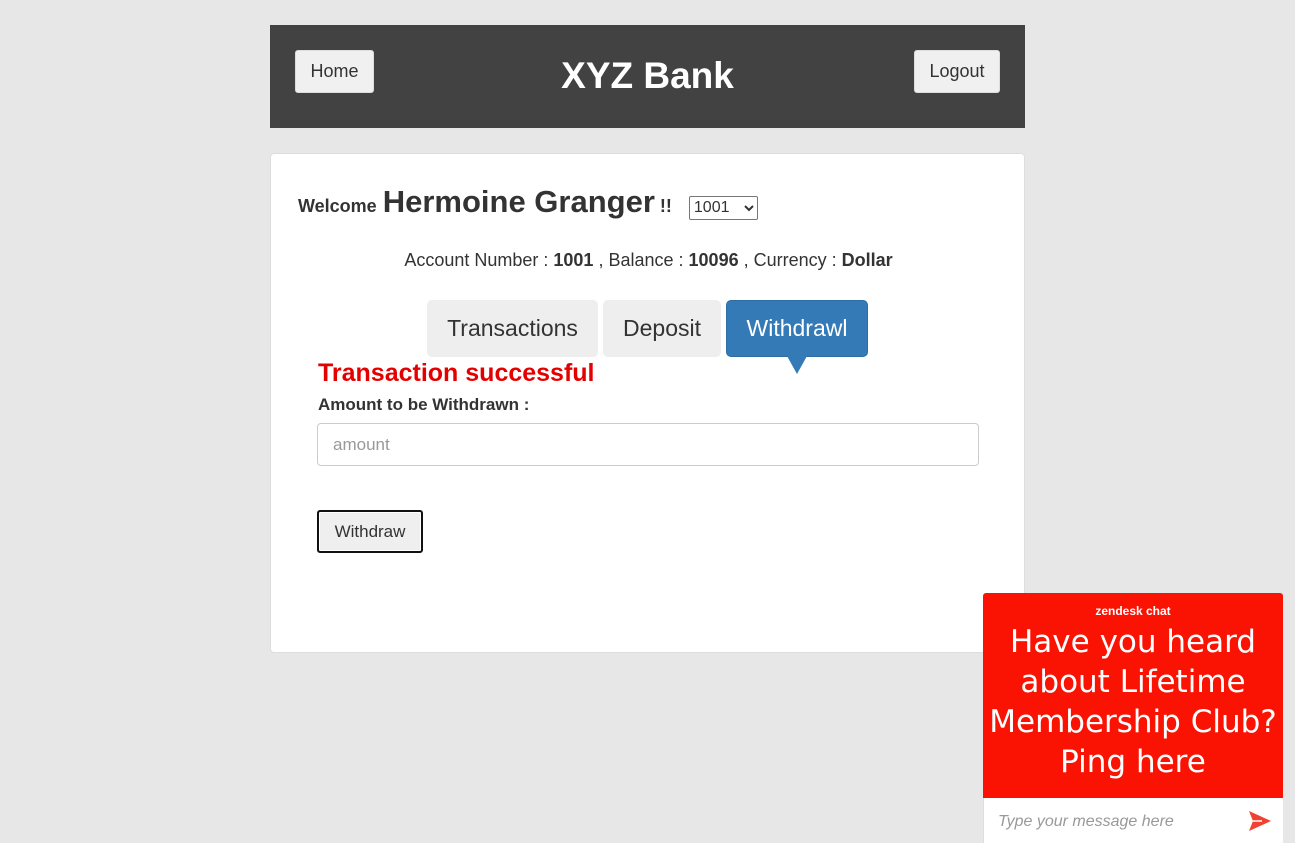 The height and width of the screenshot is (843, 1295). Describe the element at coordinates (665, 206) in the screenshot. I see `welcome-exclaim: !!` at that location.